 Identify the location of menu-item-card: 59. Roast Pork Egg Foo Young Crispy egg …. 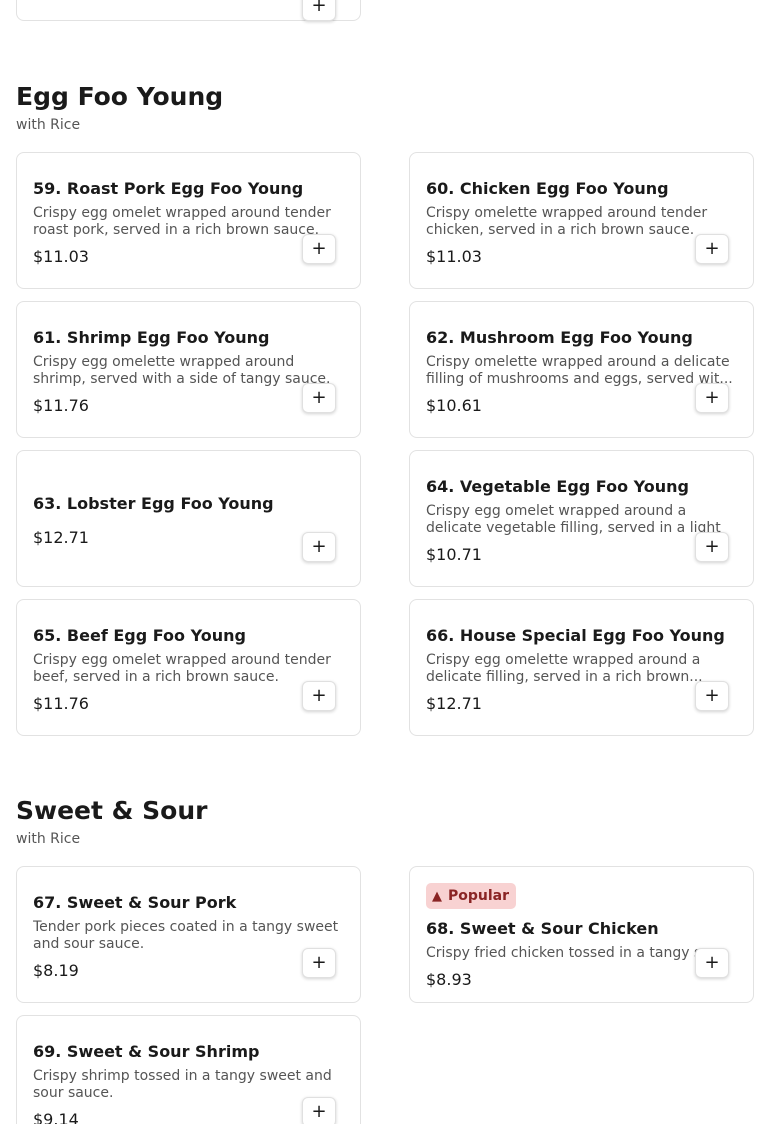
(188, 220).